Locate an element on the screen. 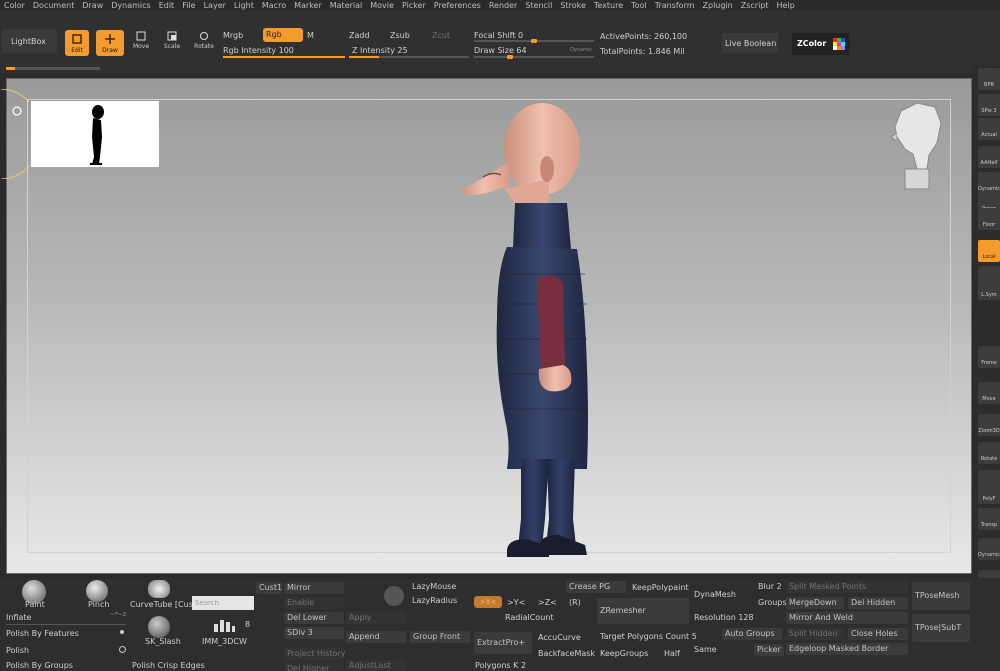  rgb-button: Rgb is located at coordinates (283, 35).